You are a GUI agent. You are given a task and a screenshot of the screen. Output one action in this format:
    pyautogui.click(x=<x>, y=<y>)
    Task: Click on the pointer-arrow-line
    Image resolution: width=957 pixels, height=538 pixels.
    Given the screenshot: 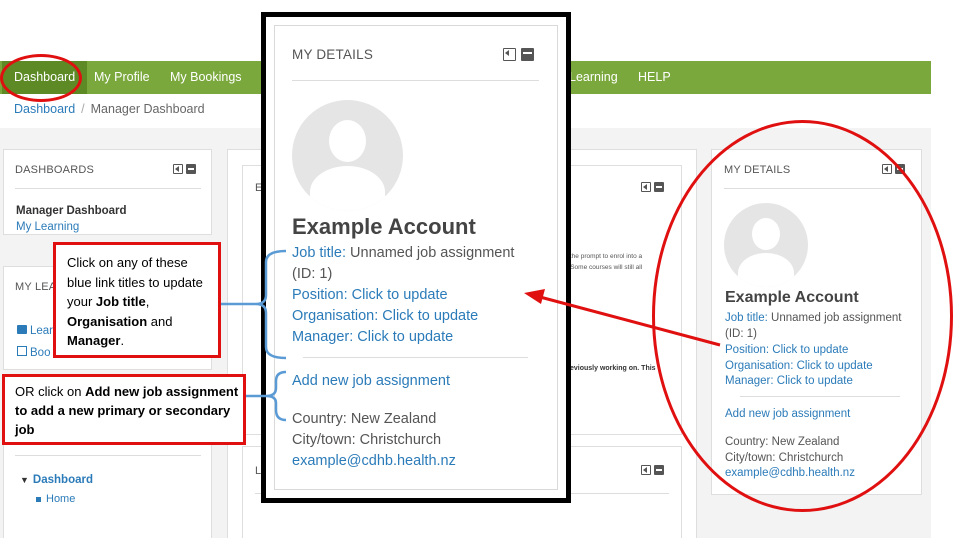 What is the action you would take?
    pyautogui.click(x=630, y=321)
    